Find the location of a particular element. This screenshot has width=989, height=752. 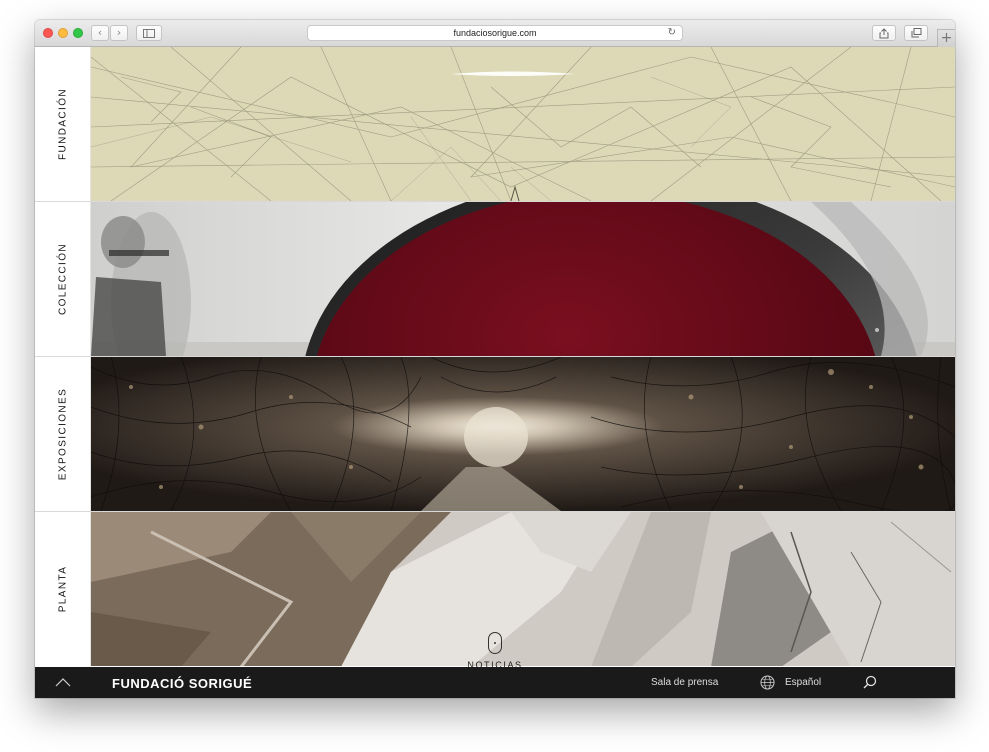

tabs-icon is located at coordinates (916, 33).